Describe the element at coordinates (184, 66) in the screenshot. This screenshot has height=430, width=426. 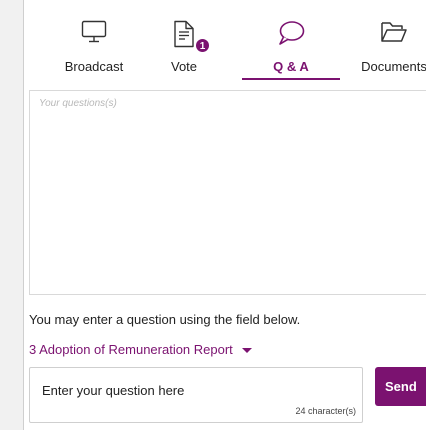
I see `tab-vote-label: Vote` at that location.